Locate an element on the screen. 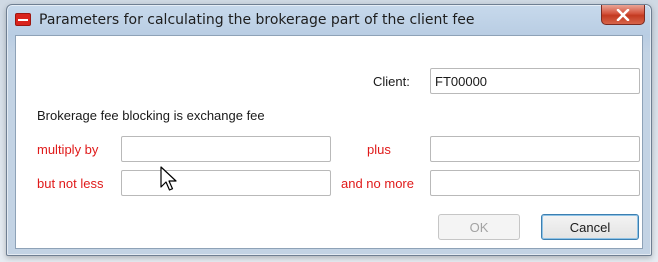  multiply-input is located at coordinates (226, 149).